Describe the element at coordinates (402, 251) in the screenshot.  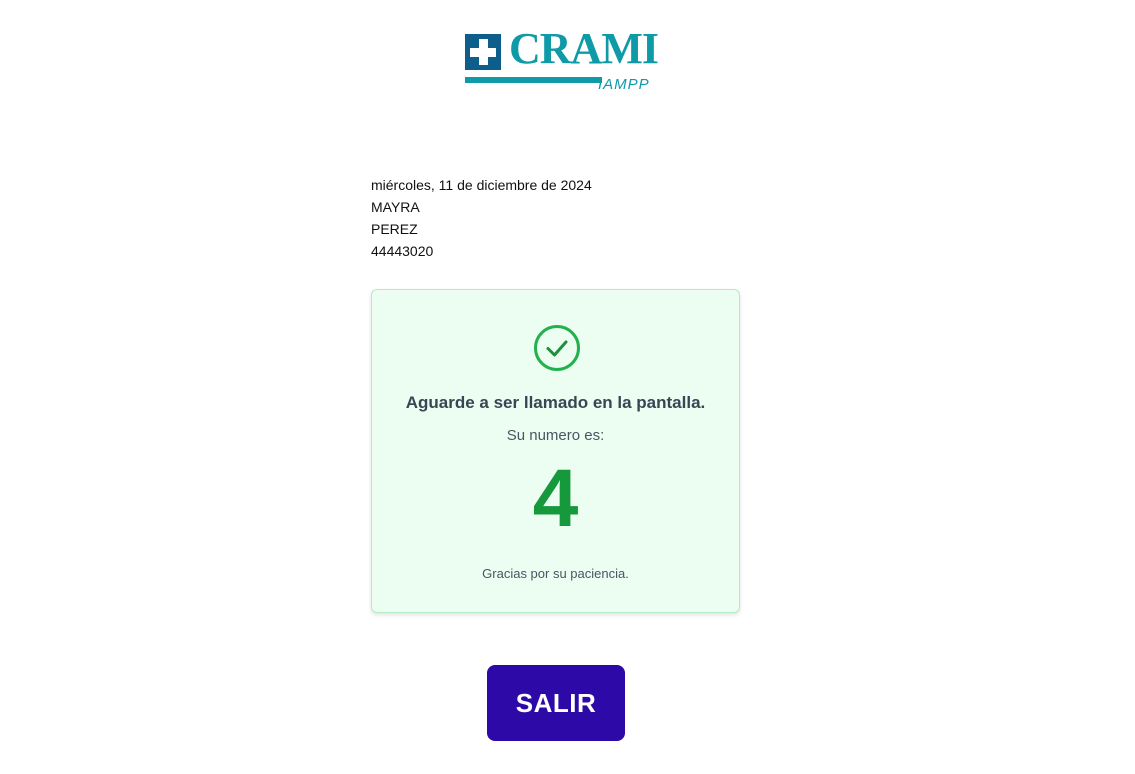
I see `document-number-text: 44443020` at that location.